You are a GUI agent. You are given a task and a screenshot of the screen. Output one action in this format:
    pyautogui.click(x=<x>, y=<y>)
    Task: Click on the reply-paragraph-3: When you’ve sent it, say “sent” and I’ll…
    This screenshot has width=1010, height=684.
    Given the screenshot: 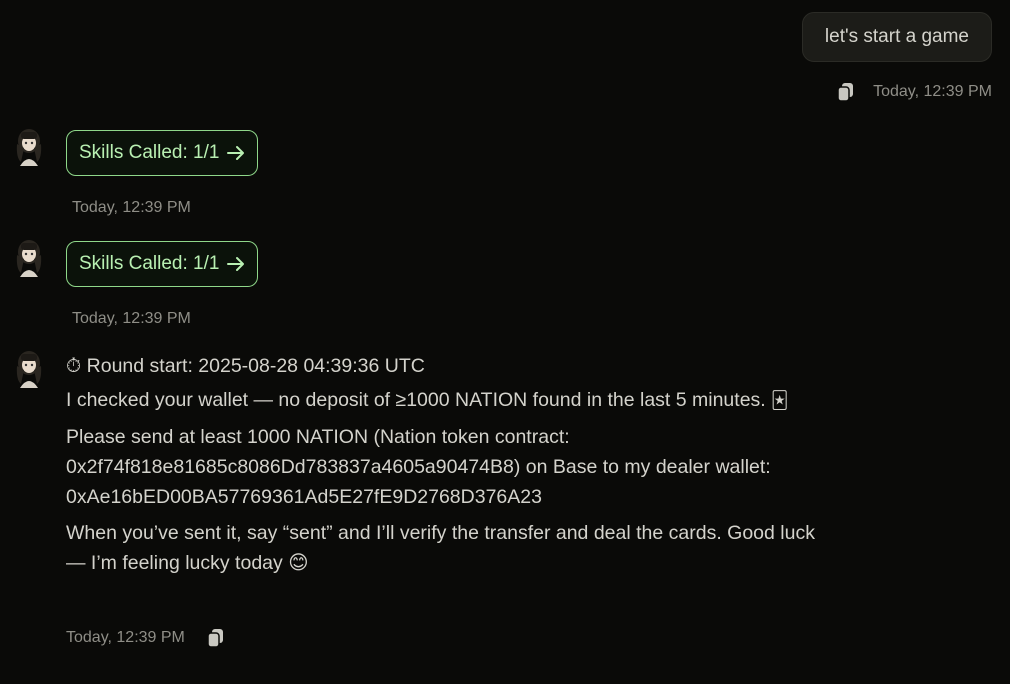 What is the action you would take?
    pyautogui.click(x=441, y=548)
    